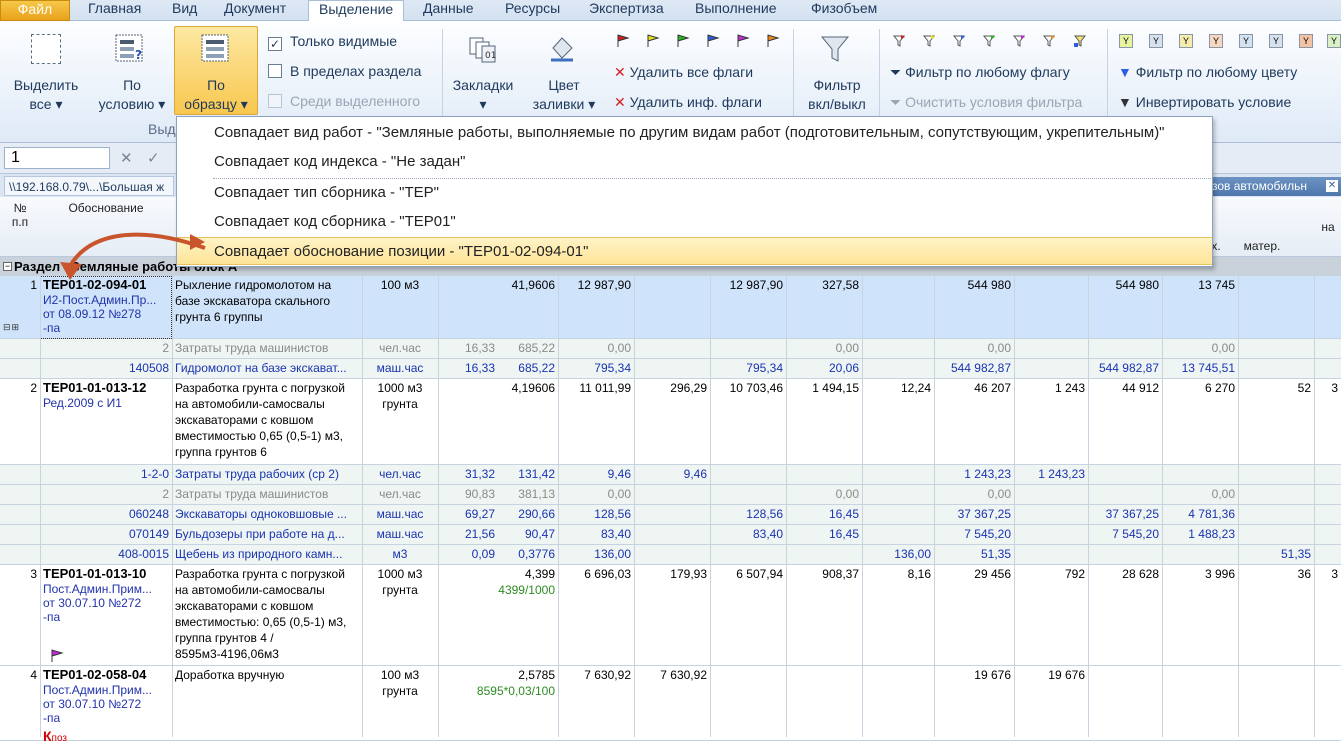  Describe the element at coordinates (132, 95) in the screenshot. I see `by-condition-button: По условию ▾` at that location.